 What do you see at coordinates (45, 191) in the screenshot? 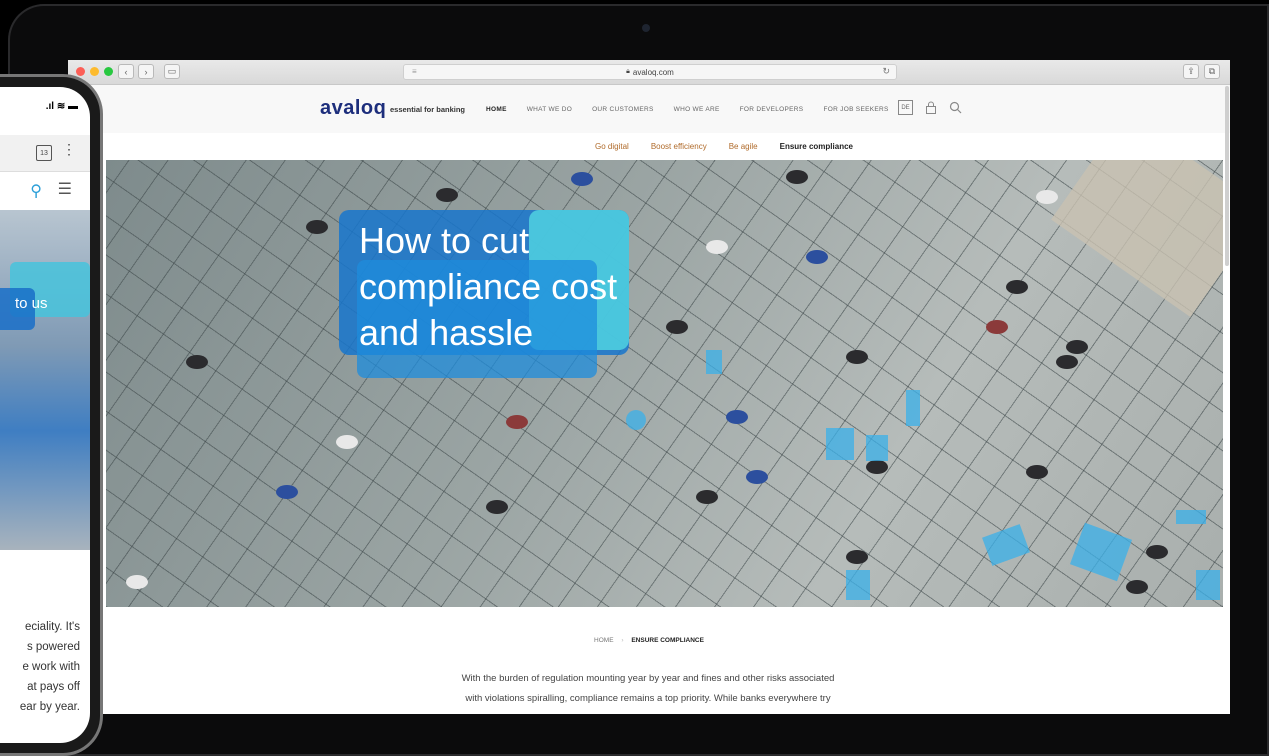
I see `phone-site-header: ⚲ ☰` at bounding box center [45, 191].